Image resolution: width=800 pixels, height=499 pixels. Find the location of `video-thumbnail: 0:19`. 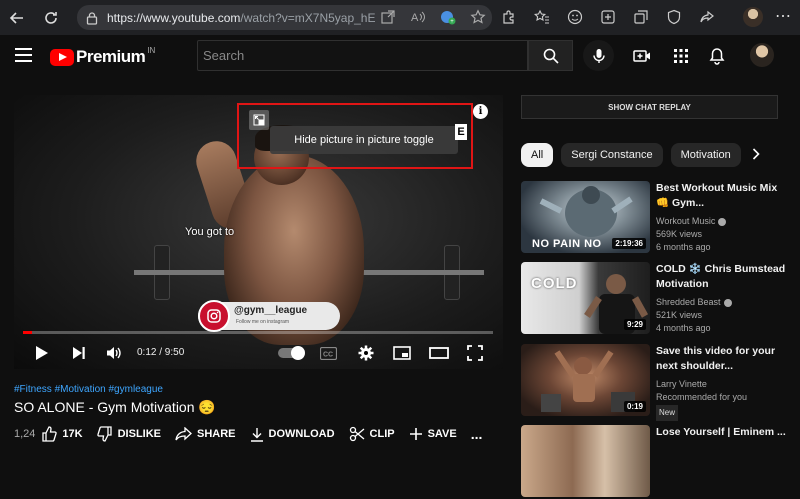

video-thumbnail: 0:19 is located at coordinates (585, 380).